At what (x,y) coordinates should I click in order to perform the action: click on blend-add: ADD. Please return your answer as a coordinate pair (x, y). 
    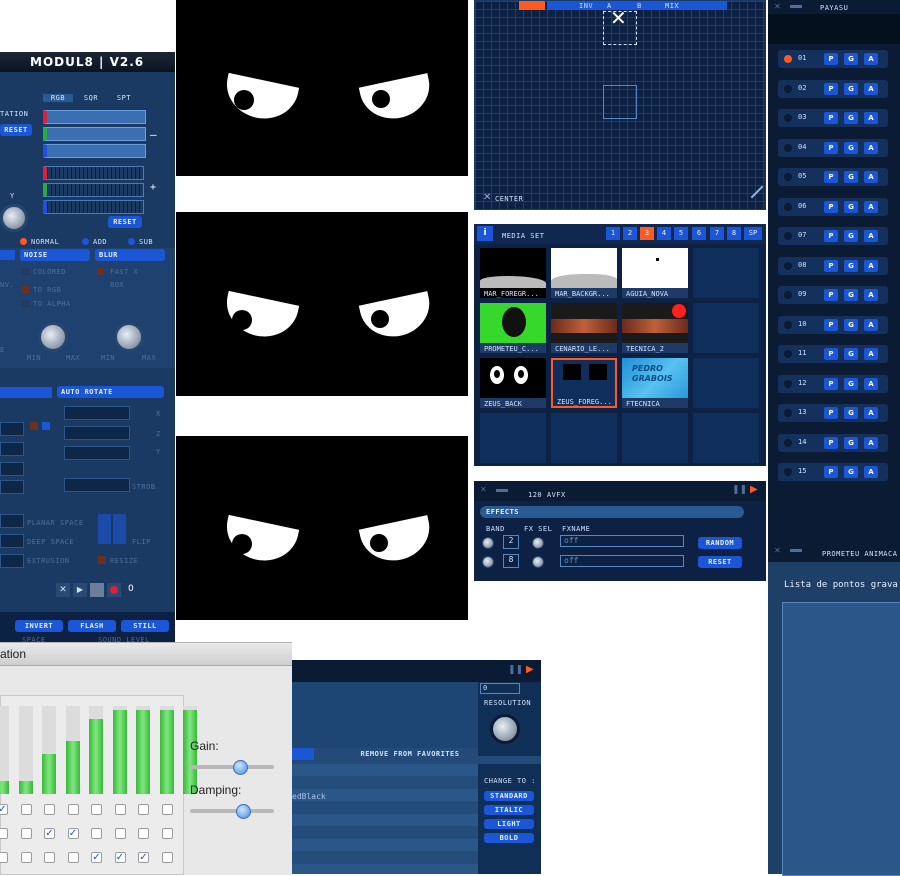
    Looking at the image, I should click on (100, 242).